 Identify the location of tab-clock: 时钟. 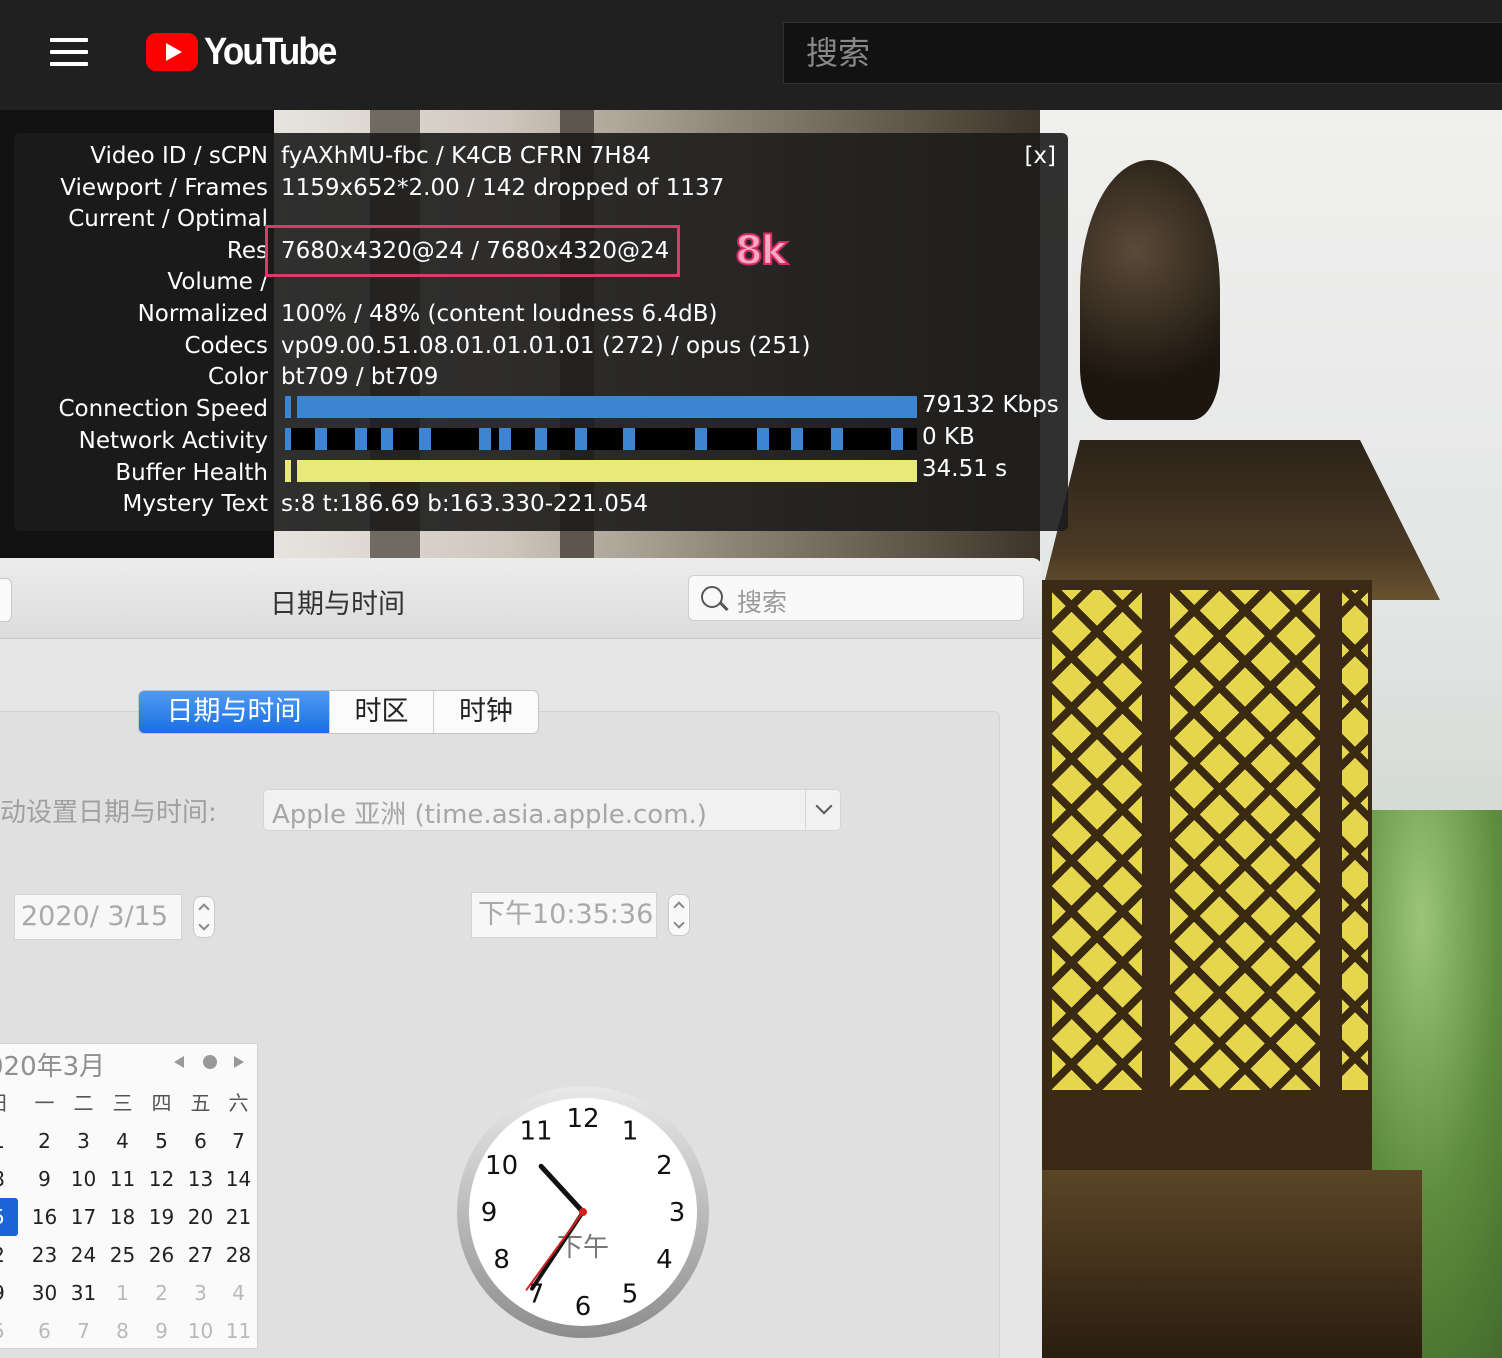
(486, 712).